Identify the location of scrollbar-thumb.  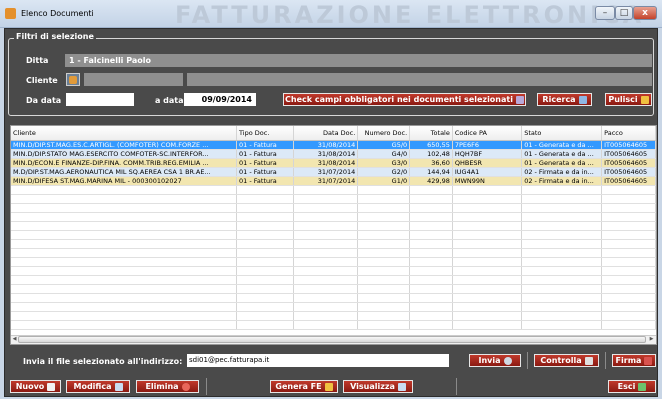
(332, 339).